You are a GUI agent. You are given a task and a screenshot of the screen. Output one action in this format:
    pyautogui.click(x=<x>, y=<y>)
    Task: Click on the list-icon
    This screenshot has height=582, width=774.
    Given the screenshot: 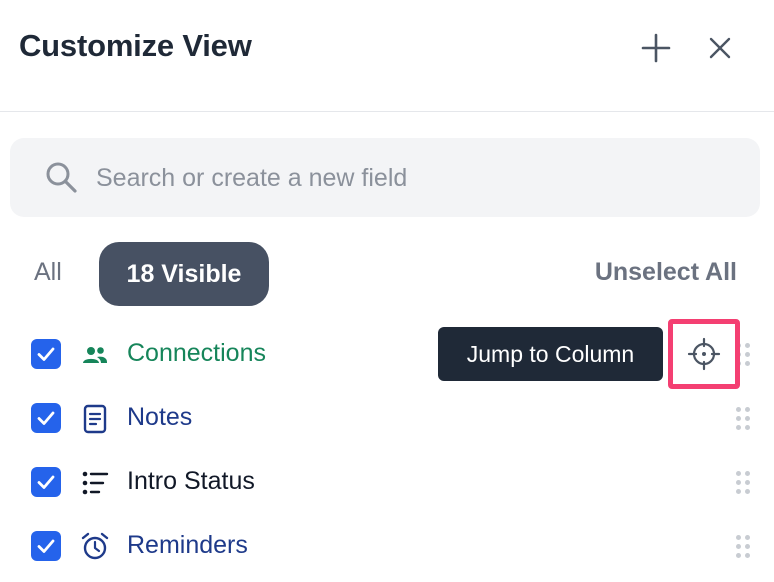 What is the action you would take?
    pyautogui.click(x=95, y=483)
    